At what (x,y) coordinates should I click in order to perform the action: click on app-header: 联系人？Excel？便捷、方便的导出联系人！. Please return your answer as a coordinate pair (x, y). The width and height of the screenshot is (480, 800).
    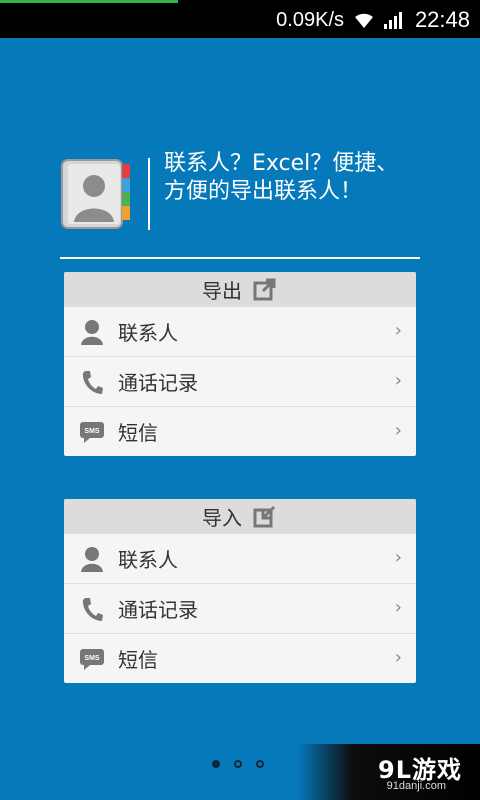
    Looking at the image, I should click on (240, 195).